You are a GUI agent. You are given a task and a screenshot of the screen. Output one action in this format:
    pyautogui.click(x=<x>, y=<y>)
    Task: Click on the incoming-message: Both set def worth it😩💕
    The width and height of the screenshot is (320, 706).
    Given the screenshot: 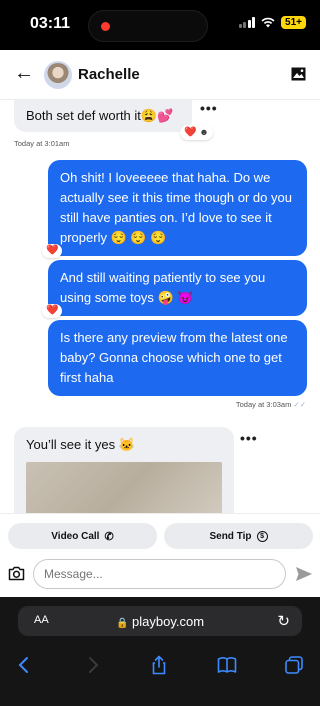 What is the action you would take?
    pyautogui.click(x=103, y=116)
    